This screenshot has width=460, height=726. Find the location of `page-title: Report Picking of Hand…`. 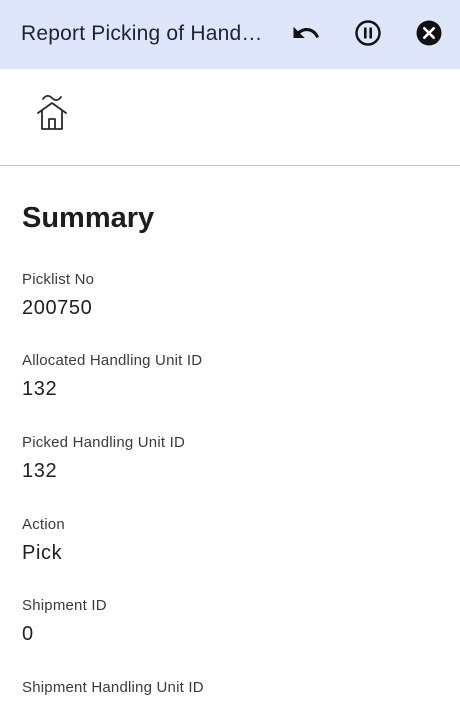

page-title: Report Picking of Hand… is located at coordinates (142, 33).